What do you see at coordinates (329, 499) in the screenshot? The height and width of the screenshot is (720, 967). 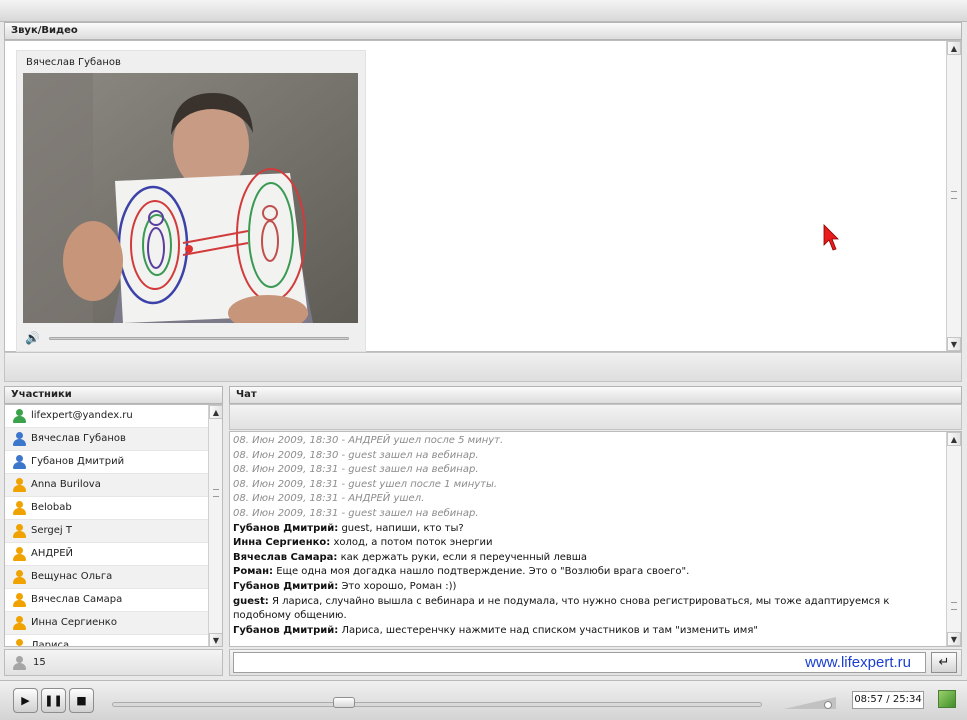 I see `chat-text: 08. Июн 2009, 18:31 - АНДРЕЙ ушел.` at bounding box center [329, 499].